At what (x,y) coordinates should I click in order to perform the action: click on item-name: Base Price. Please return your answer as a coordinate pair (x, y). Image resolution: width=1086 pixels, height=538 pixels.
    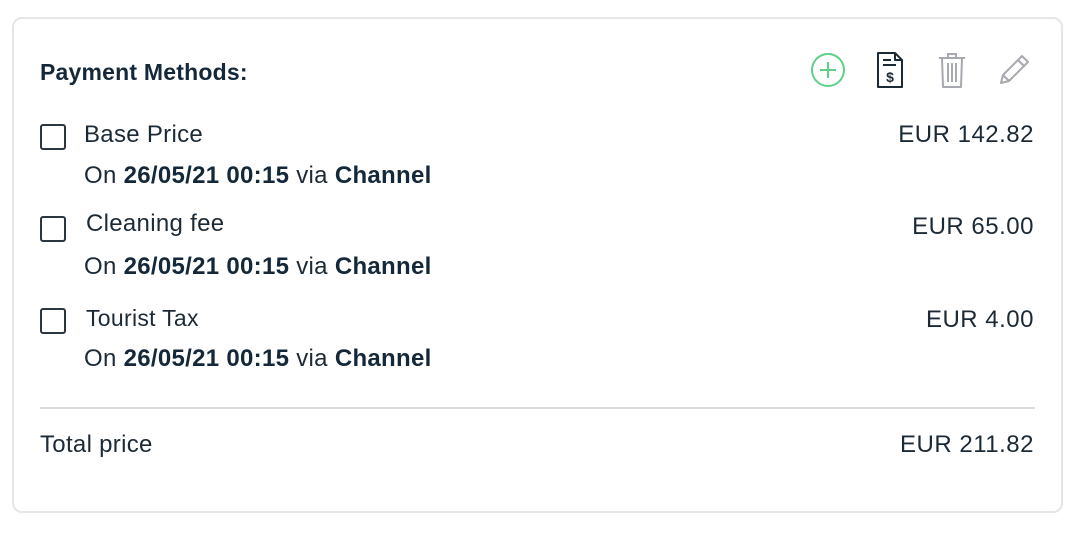
    Looking at the image, I should click on (144, 134).